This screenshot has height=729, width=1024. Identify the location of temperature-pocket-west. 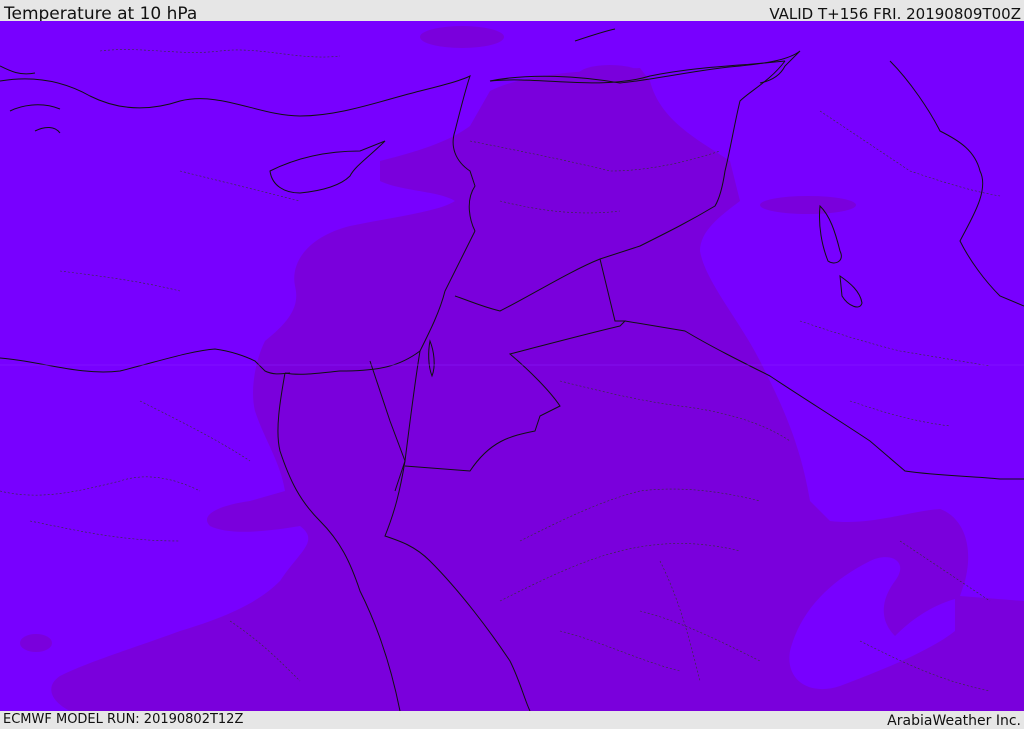
(36, 643).